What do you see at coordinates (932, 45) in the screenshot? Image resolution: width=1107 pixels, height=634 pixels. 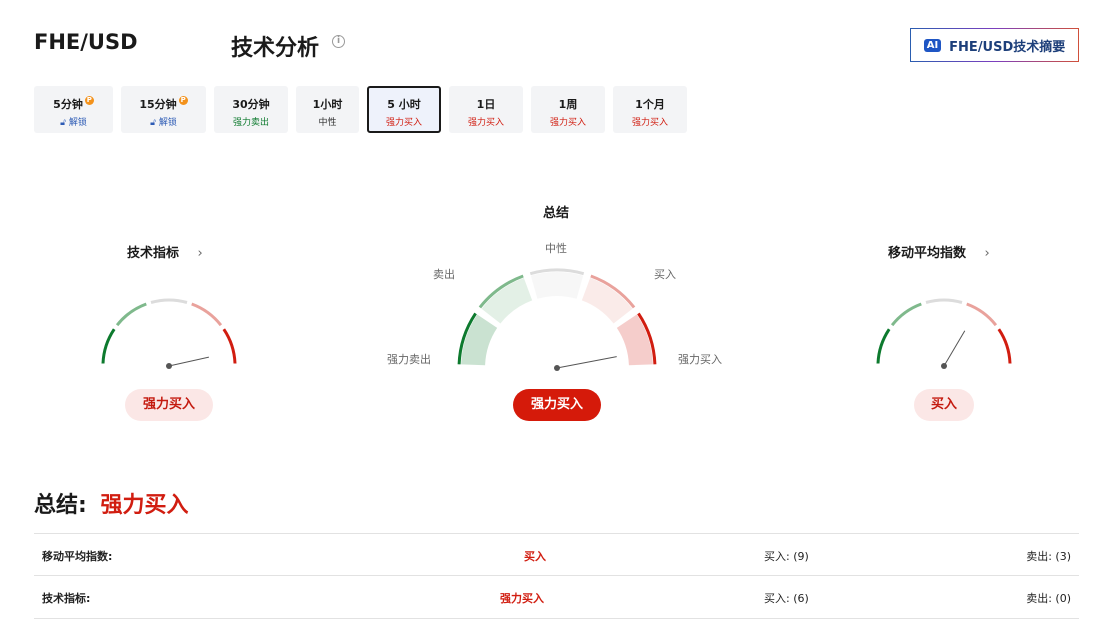 I see `ai-icon: AI` at bounding box center [932, 45].